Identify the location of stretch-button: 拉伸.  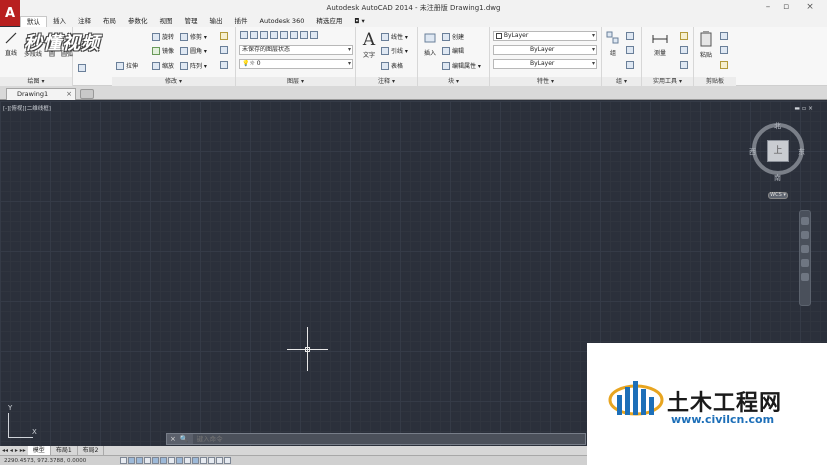
(127, 65).